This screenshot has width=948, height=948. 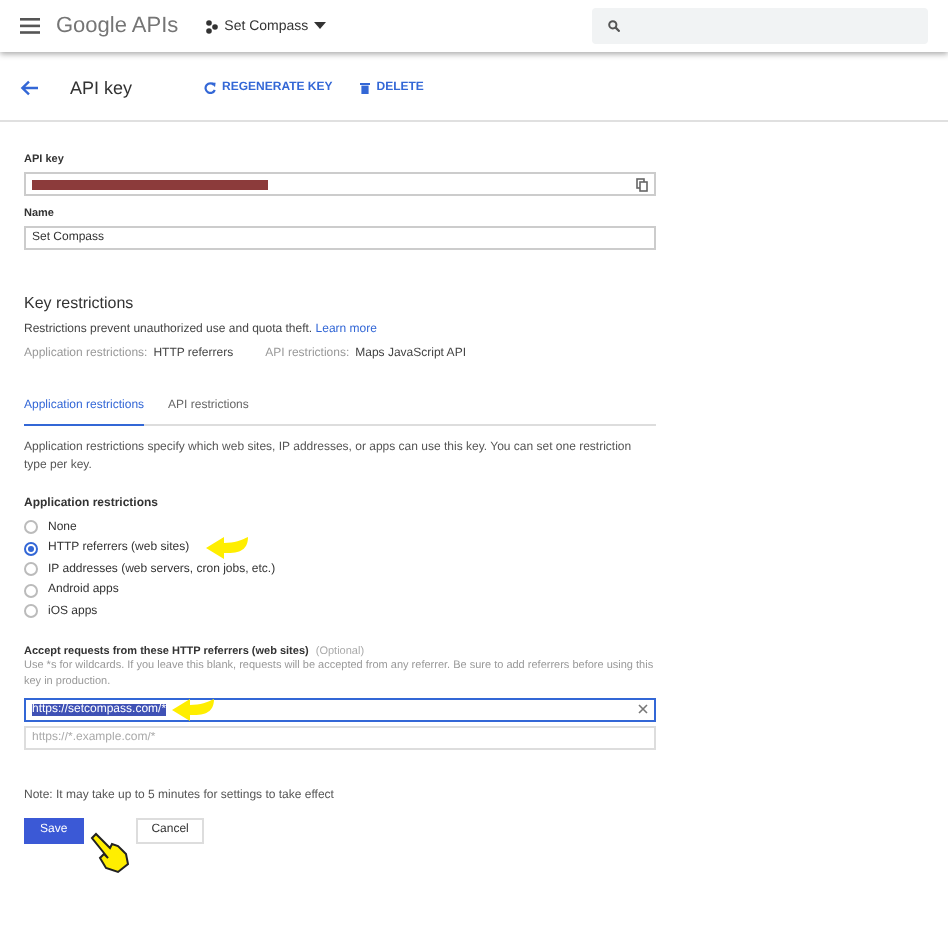 I want to click on project-icon, so click(x=212, y=26).